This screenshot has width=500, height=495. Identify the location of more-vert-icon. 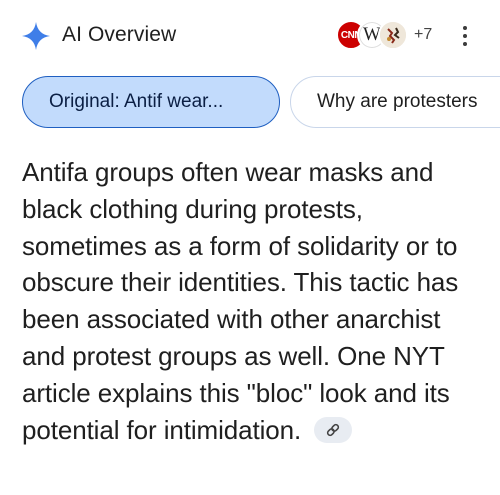
(465, 36).